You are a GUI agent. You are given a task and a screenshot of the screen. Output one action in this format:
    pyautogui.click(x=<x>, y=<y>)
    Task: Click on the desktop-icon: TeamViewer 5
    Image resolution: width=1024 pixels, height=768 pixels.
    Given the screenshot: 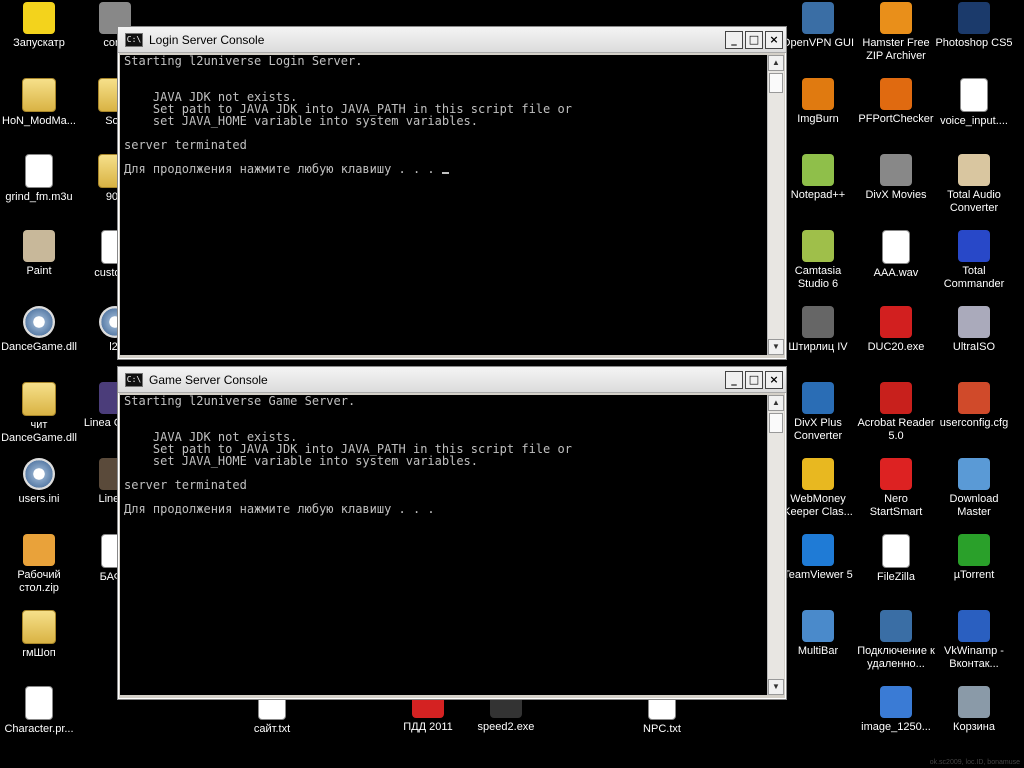 What is the action you would take?
    pyautogui.click(x=818, y=558)
    